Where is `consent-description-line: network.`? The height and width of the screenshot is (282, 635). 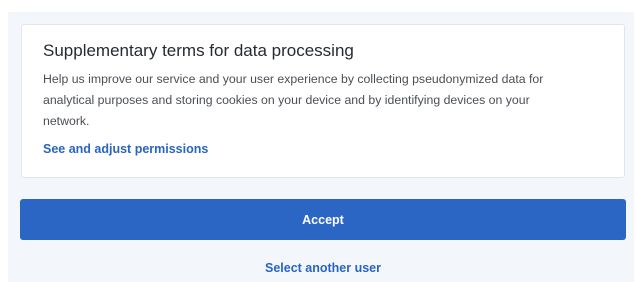 consent-description-line: network. is located at coordinates (66, 121).